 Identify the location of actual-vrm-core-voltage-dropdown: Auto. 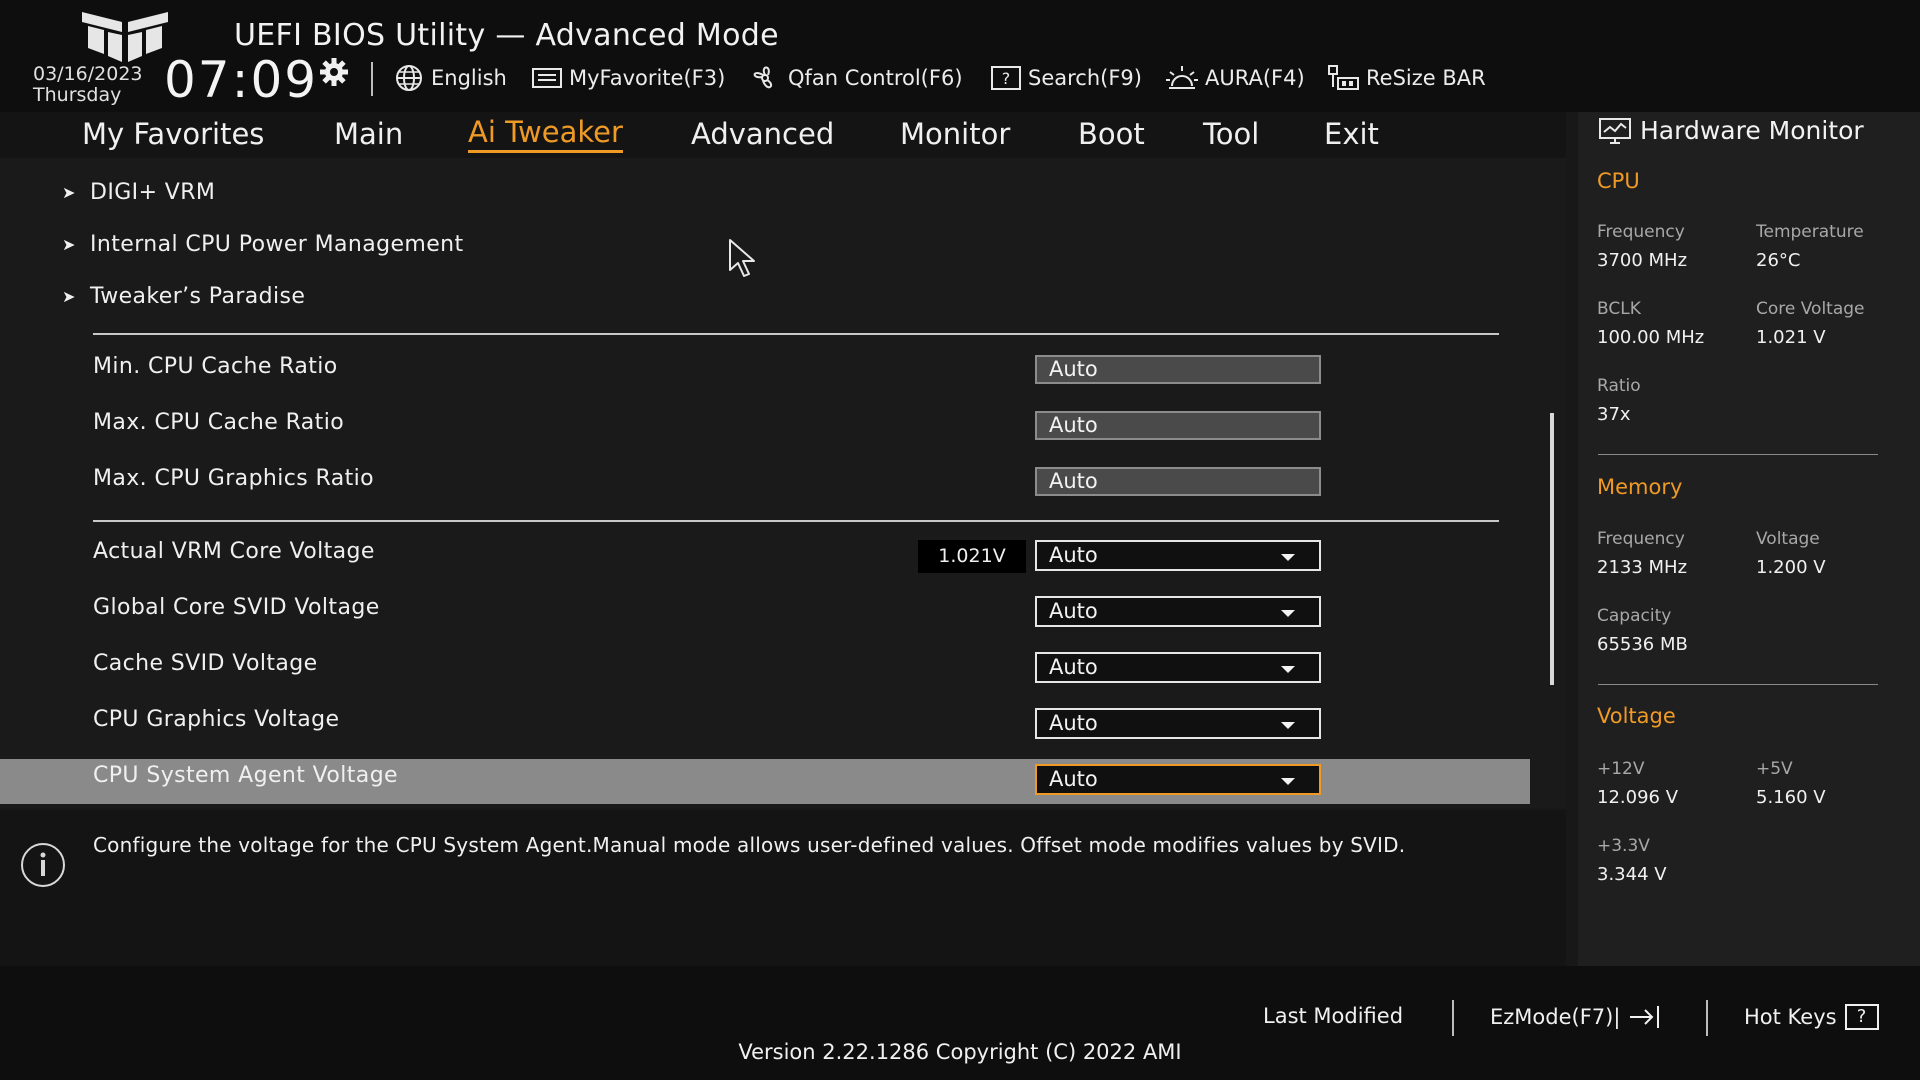
(1178, 555).